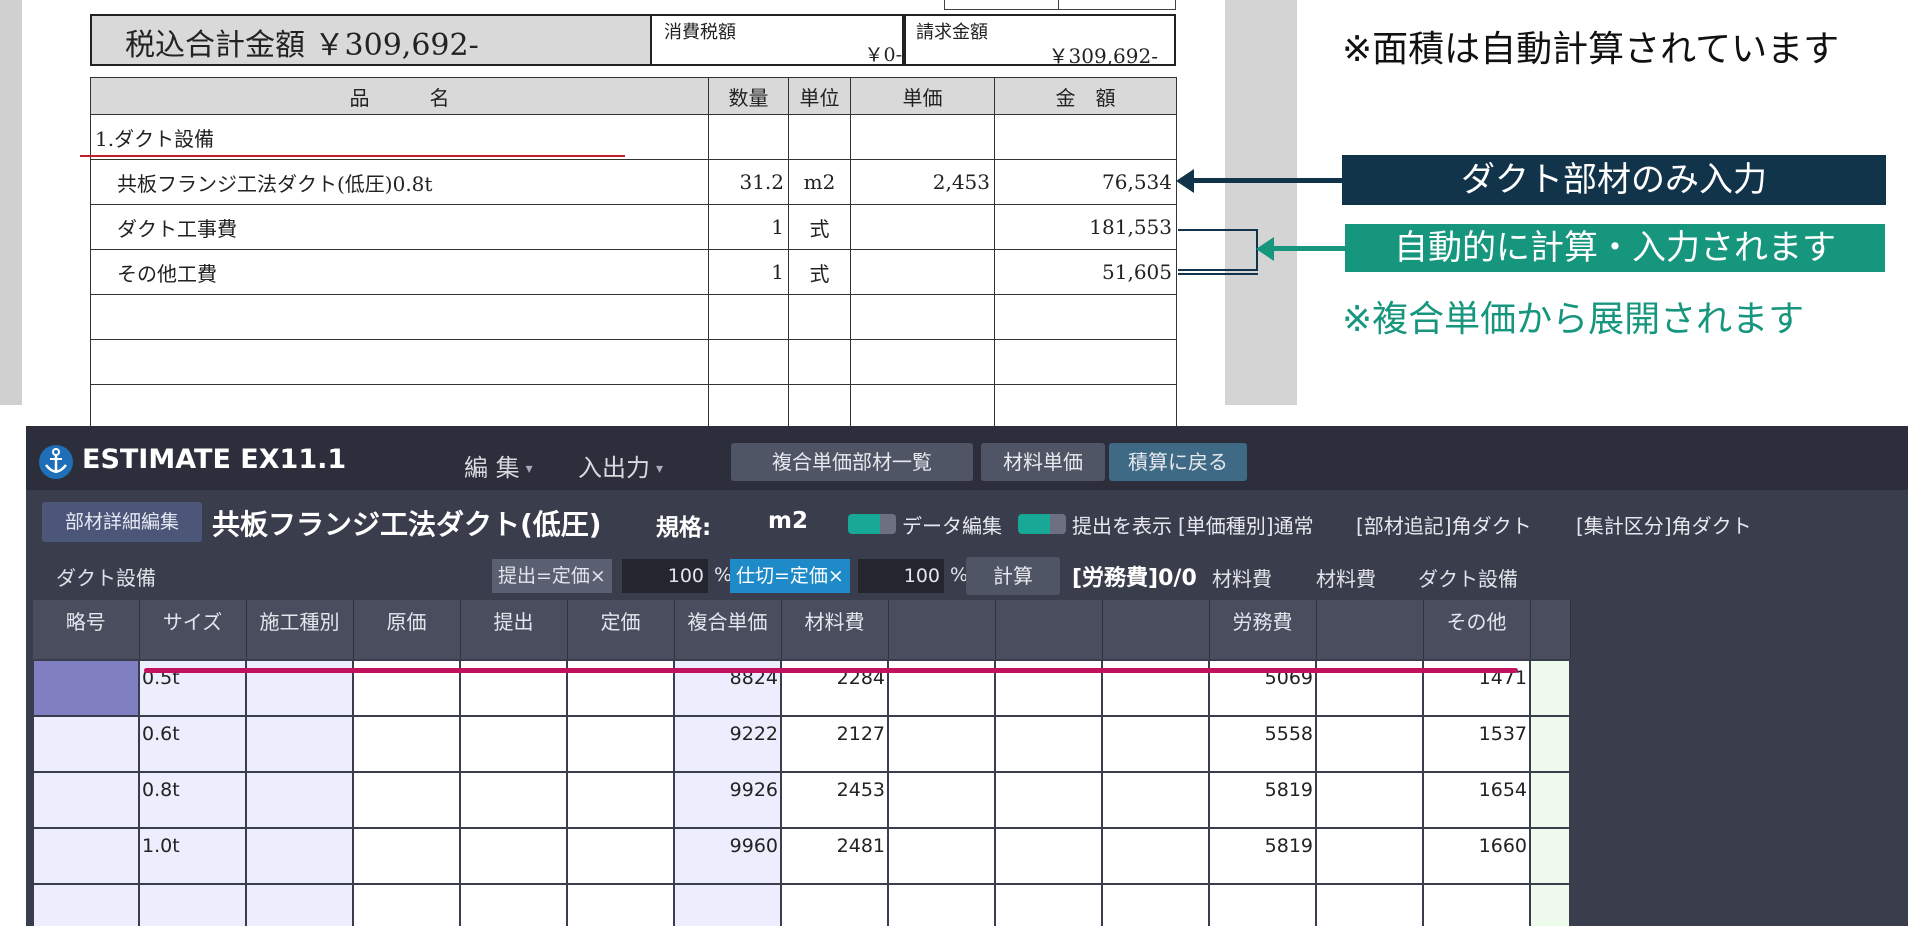 Image resolution: width=1908 pixels, height=926 pixels. Describe the element at coordinates (1262, 904) in the screenshot. I see `cell-labor` at that location.